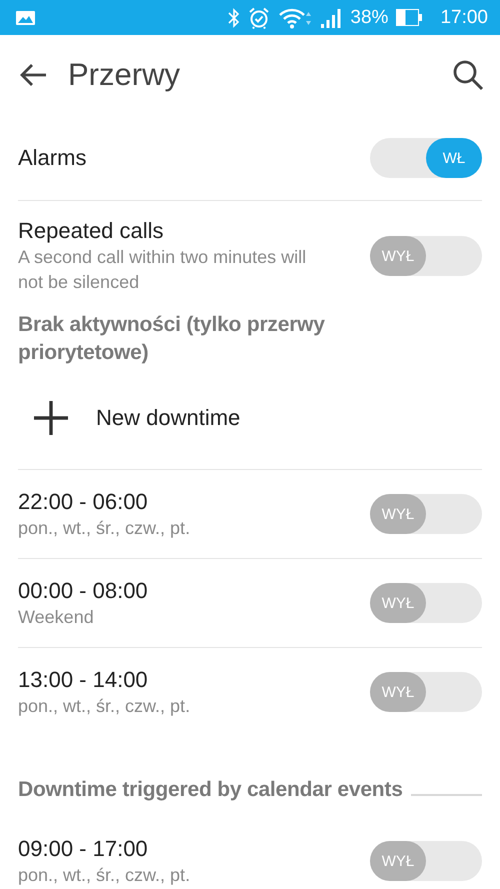 Image resolution: width=500 pixels, height=889 pixels. I want to click on back-button, so click(33, 75).